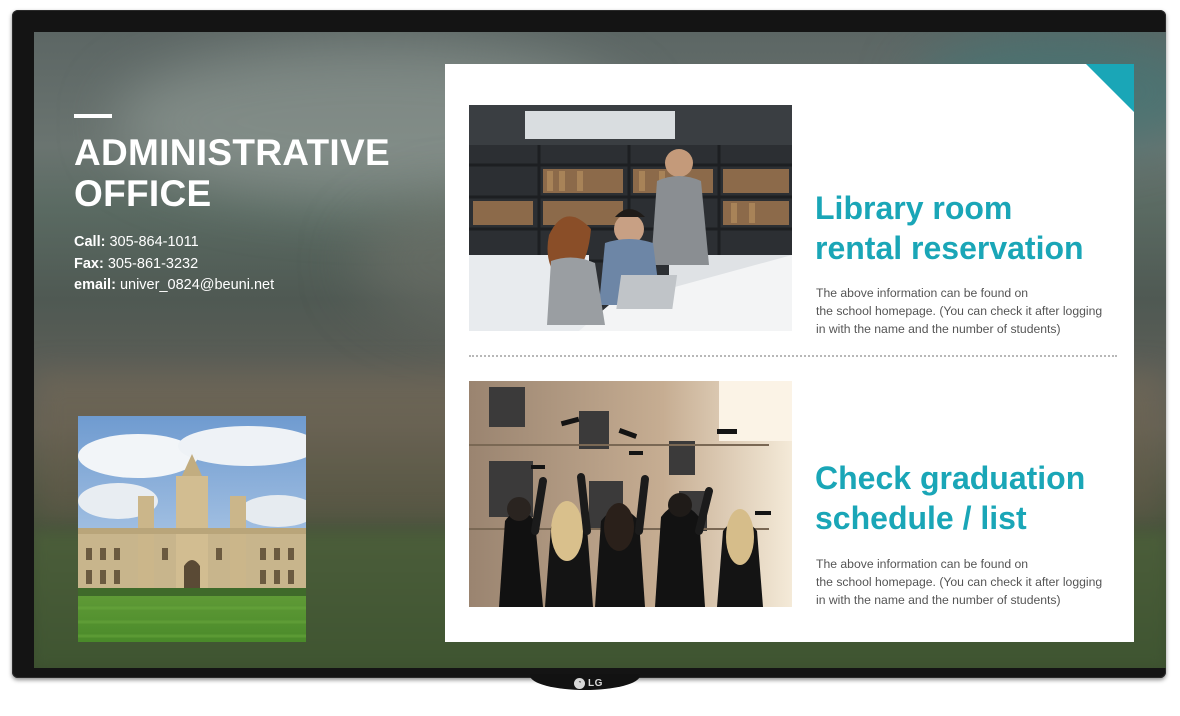 The image size is (1180, 716). Describe the element at coordinates (143, 193) in the screenshot. I see `office-title-line2: OFFICE` at that location.